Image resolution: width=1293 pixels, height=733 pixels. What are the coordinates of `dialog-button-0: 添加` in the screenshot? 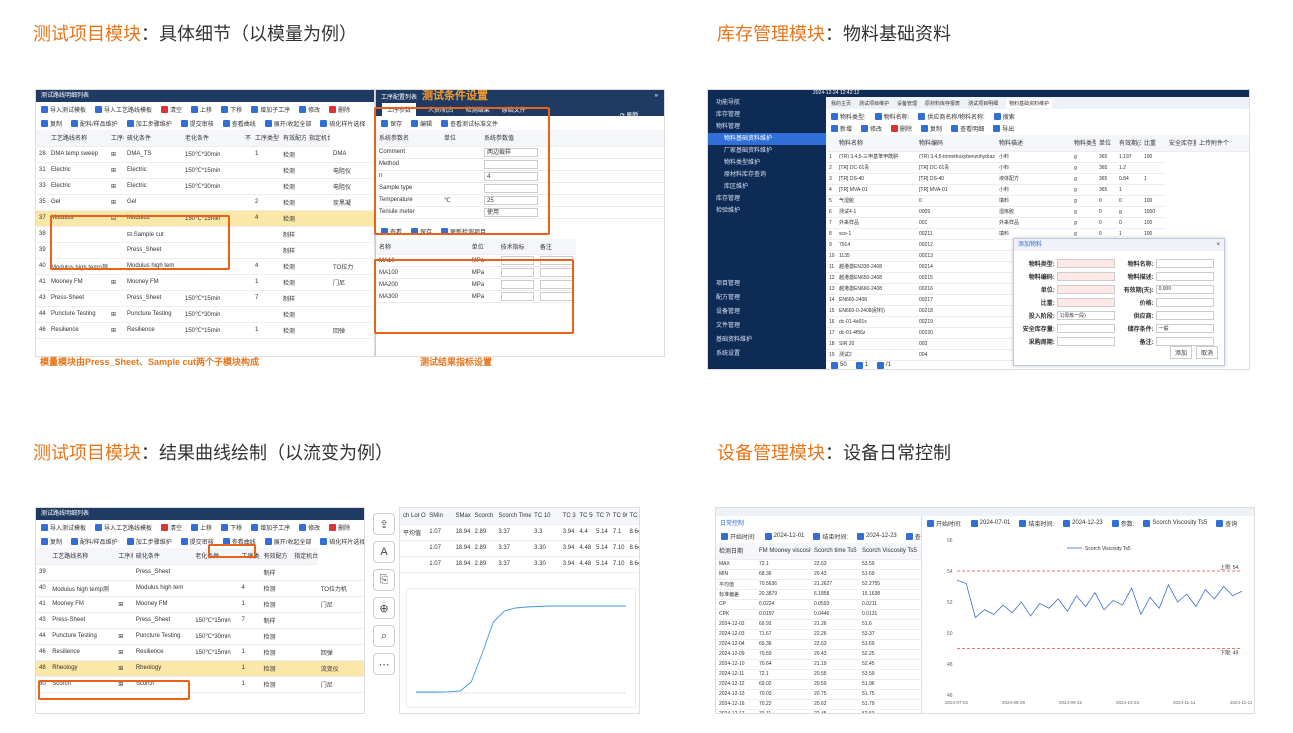 It's located at (1180, 352).